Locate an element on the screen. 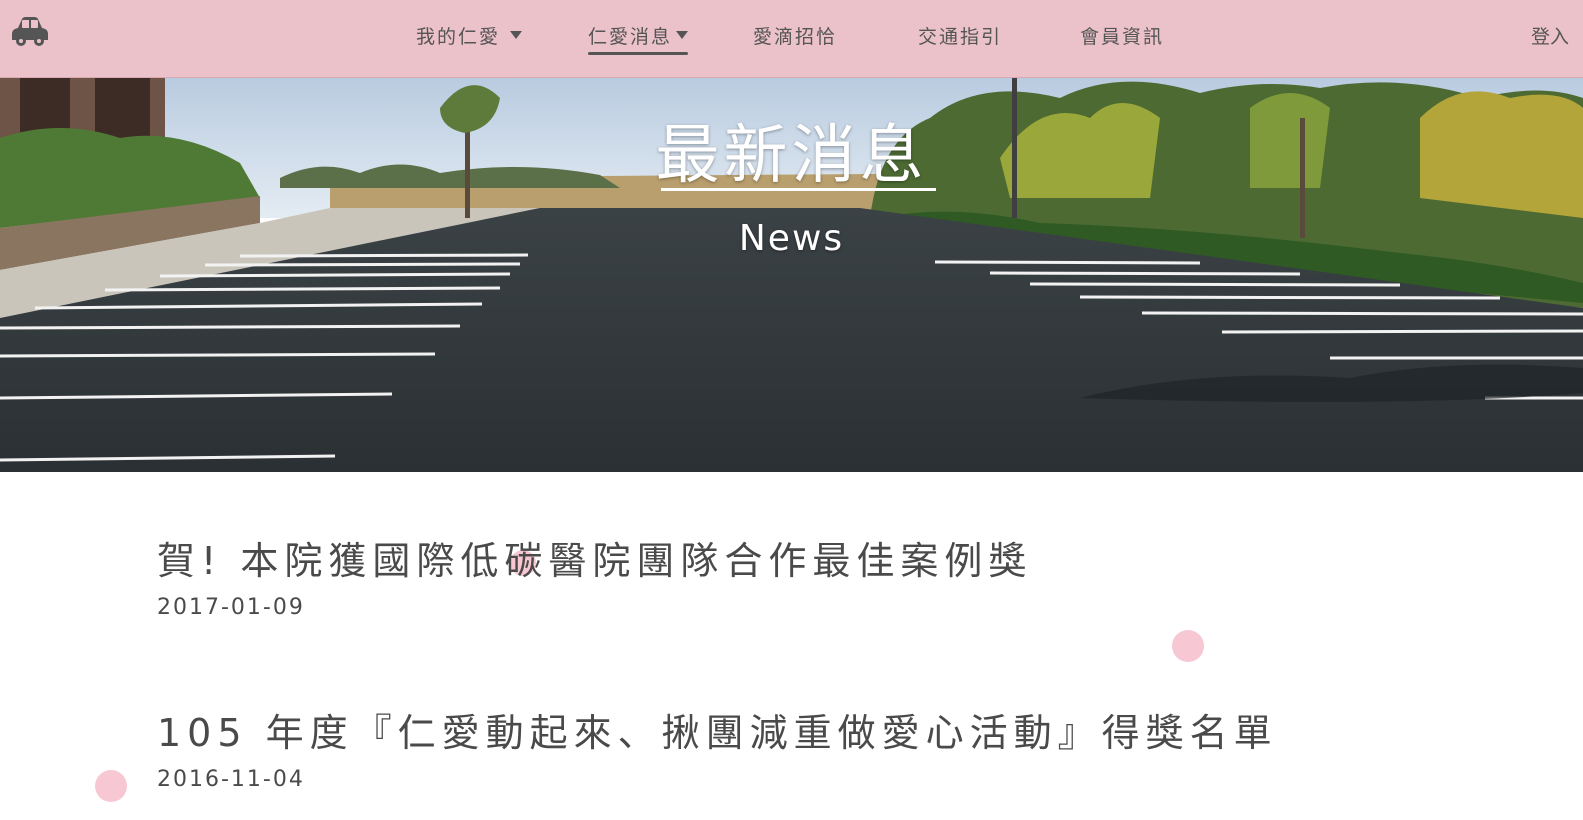  news-date: 2017-01-09 is located at coordinates (231, 607).